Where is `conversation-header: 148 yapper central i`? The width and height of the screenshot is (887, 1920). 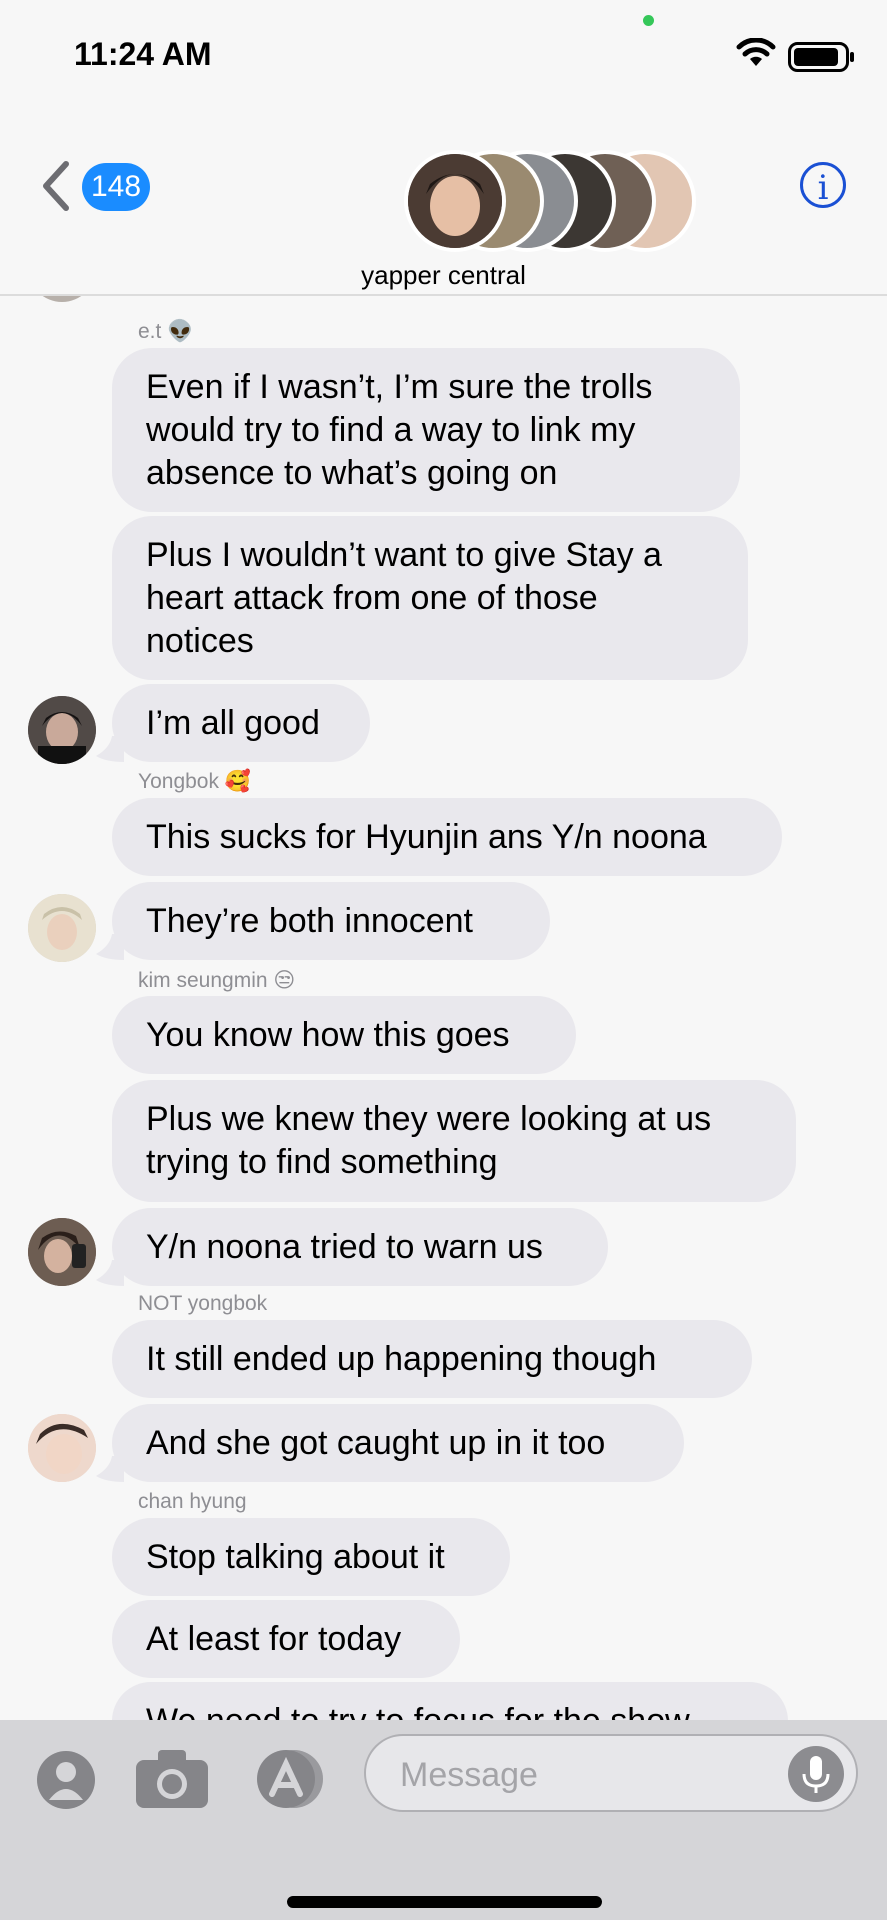
conversation-header: 148 yapper central i is located at coordinates (443, 203).